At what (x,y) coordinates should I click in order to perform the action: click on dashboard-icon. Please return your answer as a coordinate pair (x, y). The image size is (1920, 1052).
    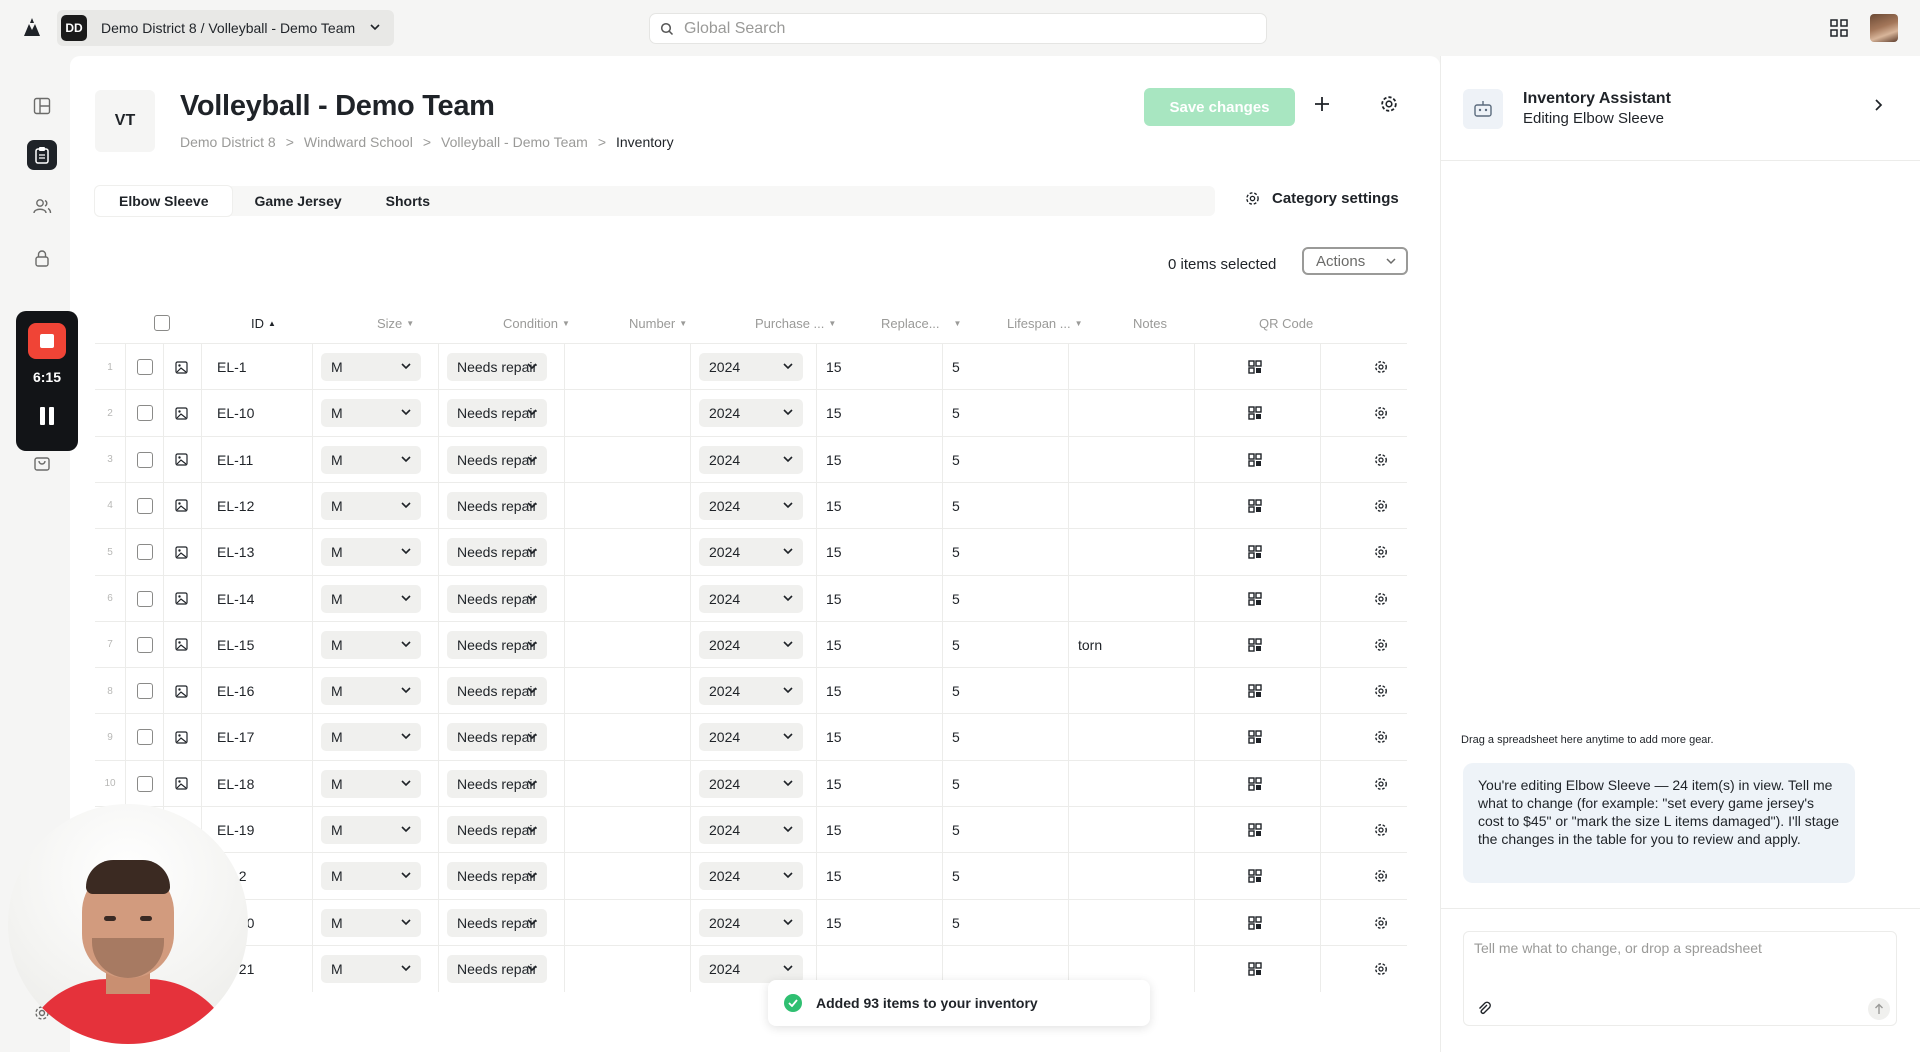
    Looking at the image, I should click on (42, 106).